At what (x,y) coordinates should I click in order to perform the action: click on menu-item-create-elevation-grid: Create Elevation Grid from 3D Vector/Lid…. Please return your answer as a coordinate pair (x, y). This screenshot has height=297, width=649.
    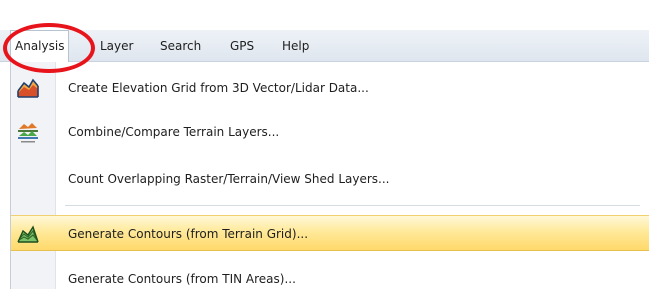
    Looking at the image, I should click on (330, 88).